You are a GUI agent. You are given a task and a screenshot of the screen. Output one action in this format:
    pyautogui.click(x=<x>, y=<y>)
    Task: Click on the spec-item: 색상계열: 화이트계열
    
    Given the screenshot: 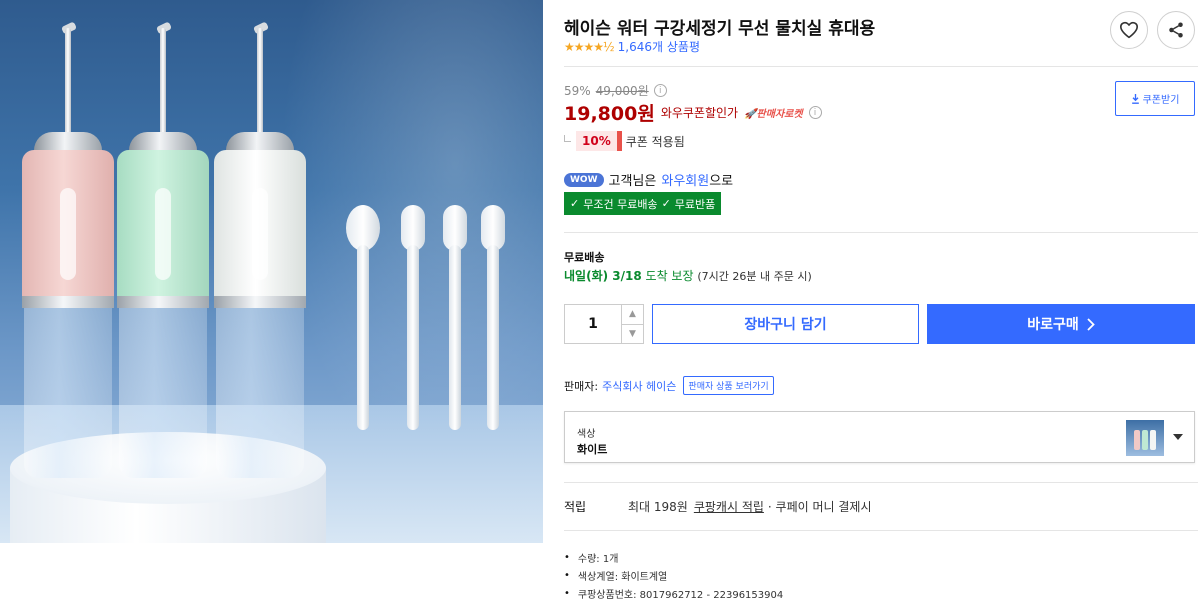 What is the action you would take?
    pyautogui.click(x=673, y=575)
    